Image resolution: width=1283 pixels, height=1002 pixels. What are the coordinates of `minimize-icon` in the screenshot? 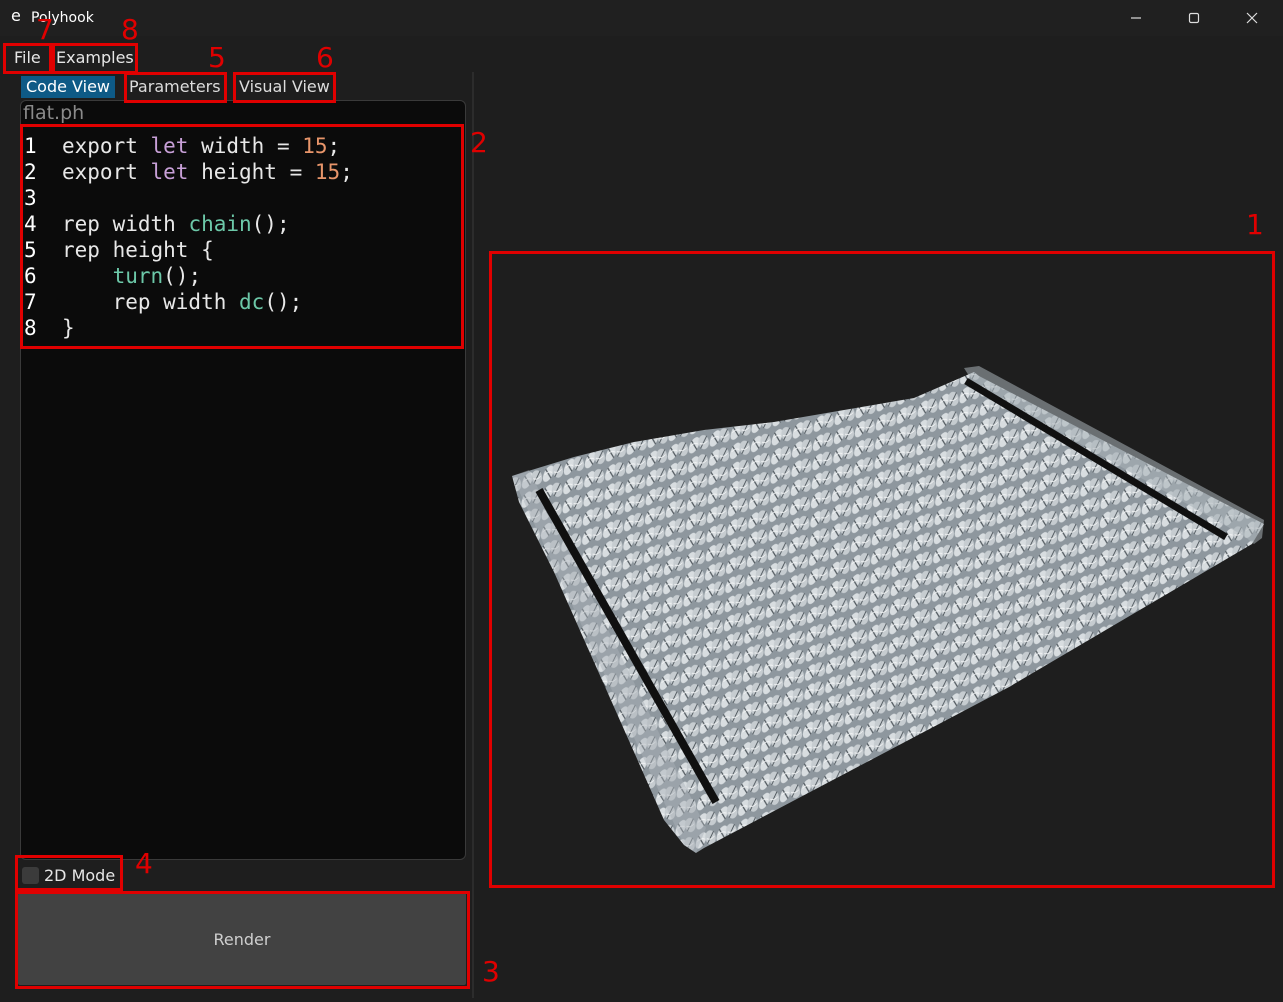 It's located at (1136, 18).